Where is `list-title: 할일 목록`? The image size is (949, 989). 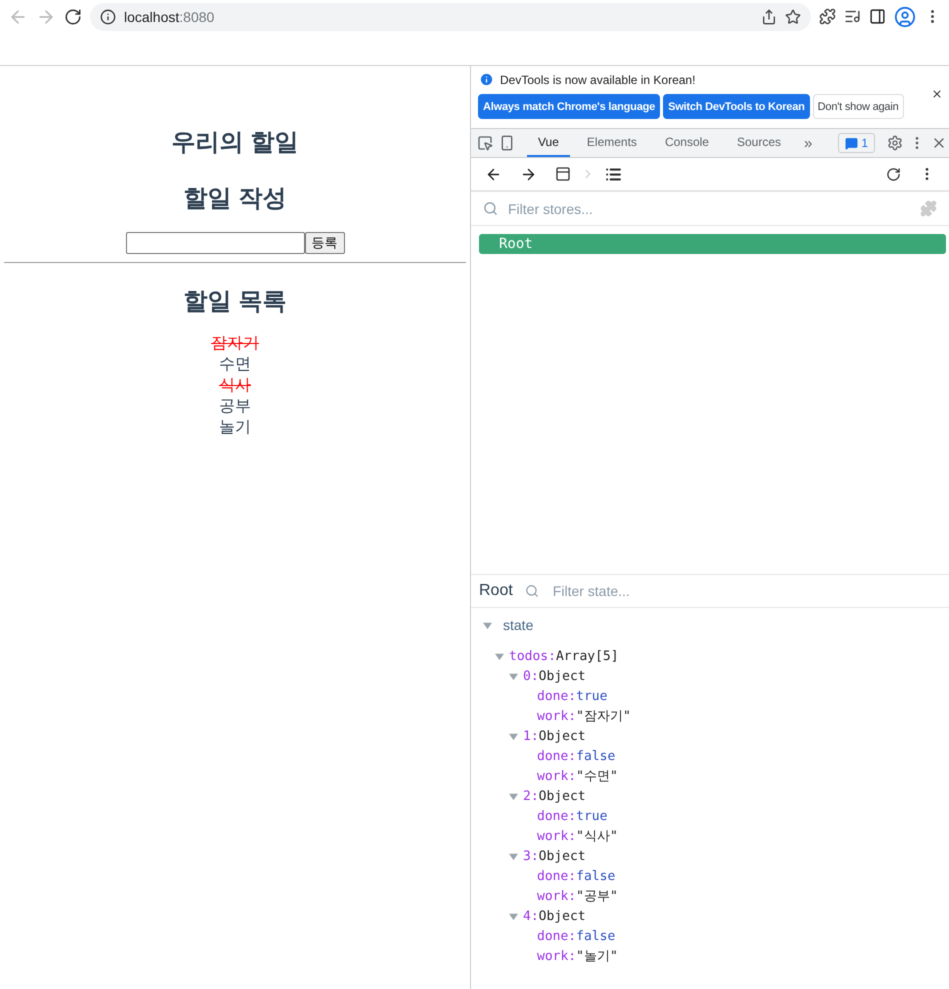 list-title: 할일 목록 is located at coordinates (235, 302).